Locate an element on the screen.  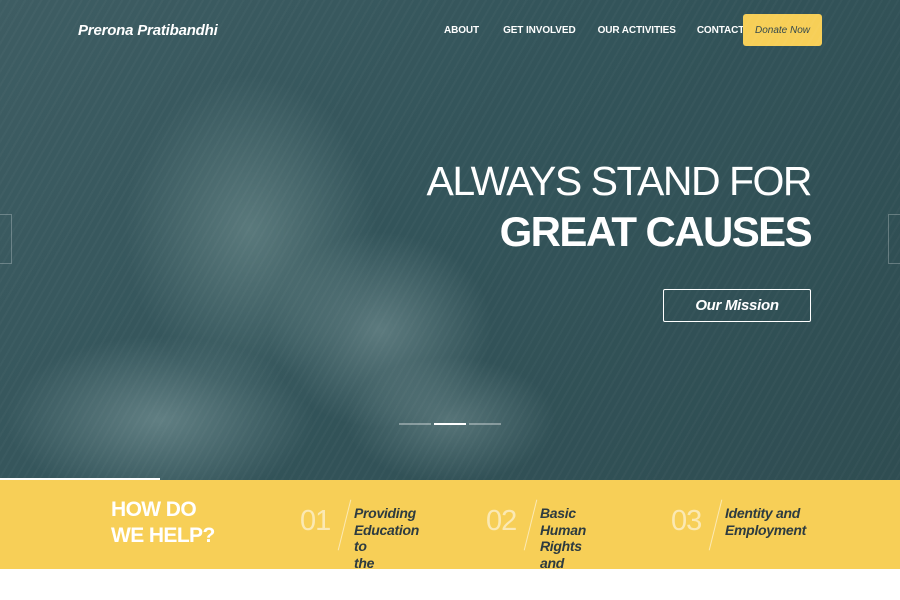
how-we-help-title: HOW DO WE HELP? is located at coordinates (163, 522).